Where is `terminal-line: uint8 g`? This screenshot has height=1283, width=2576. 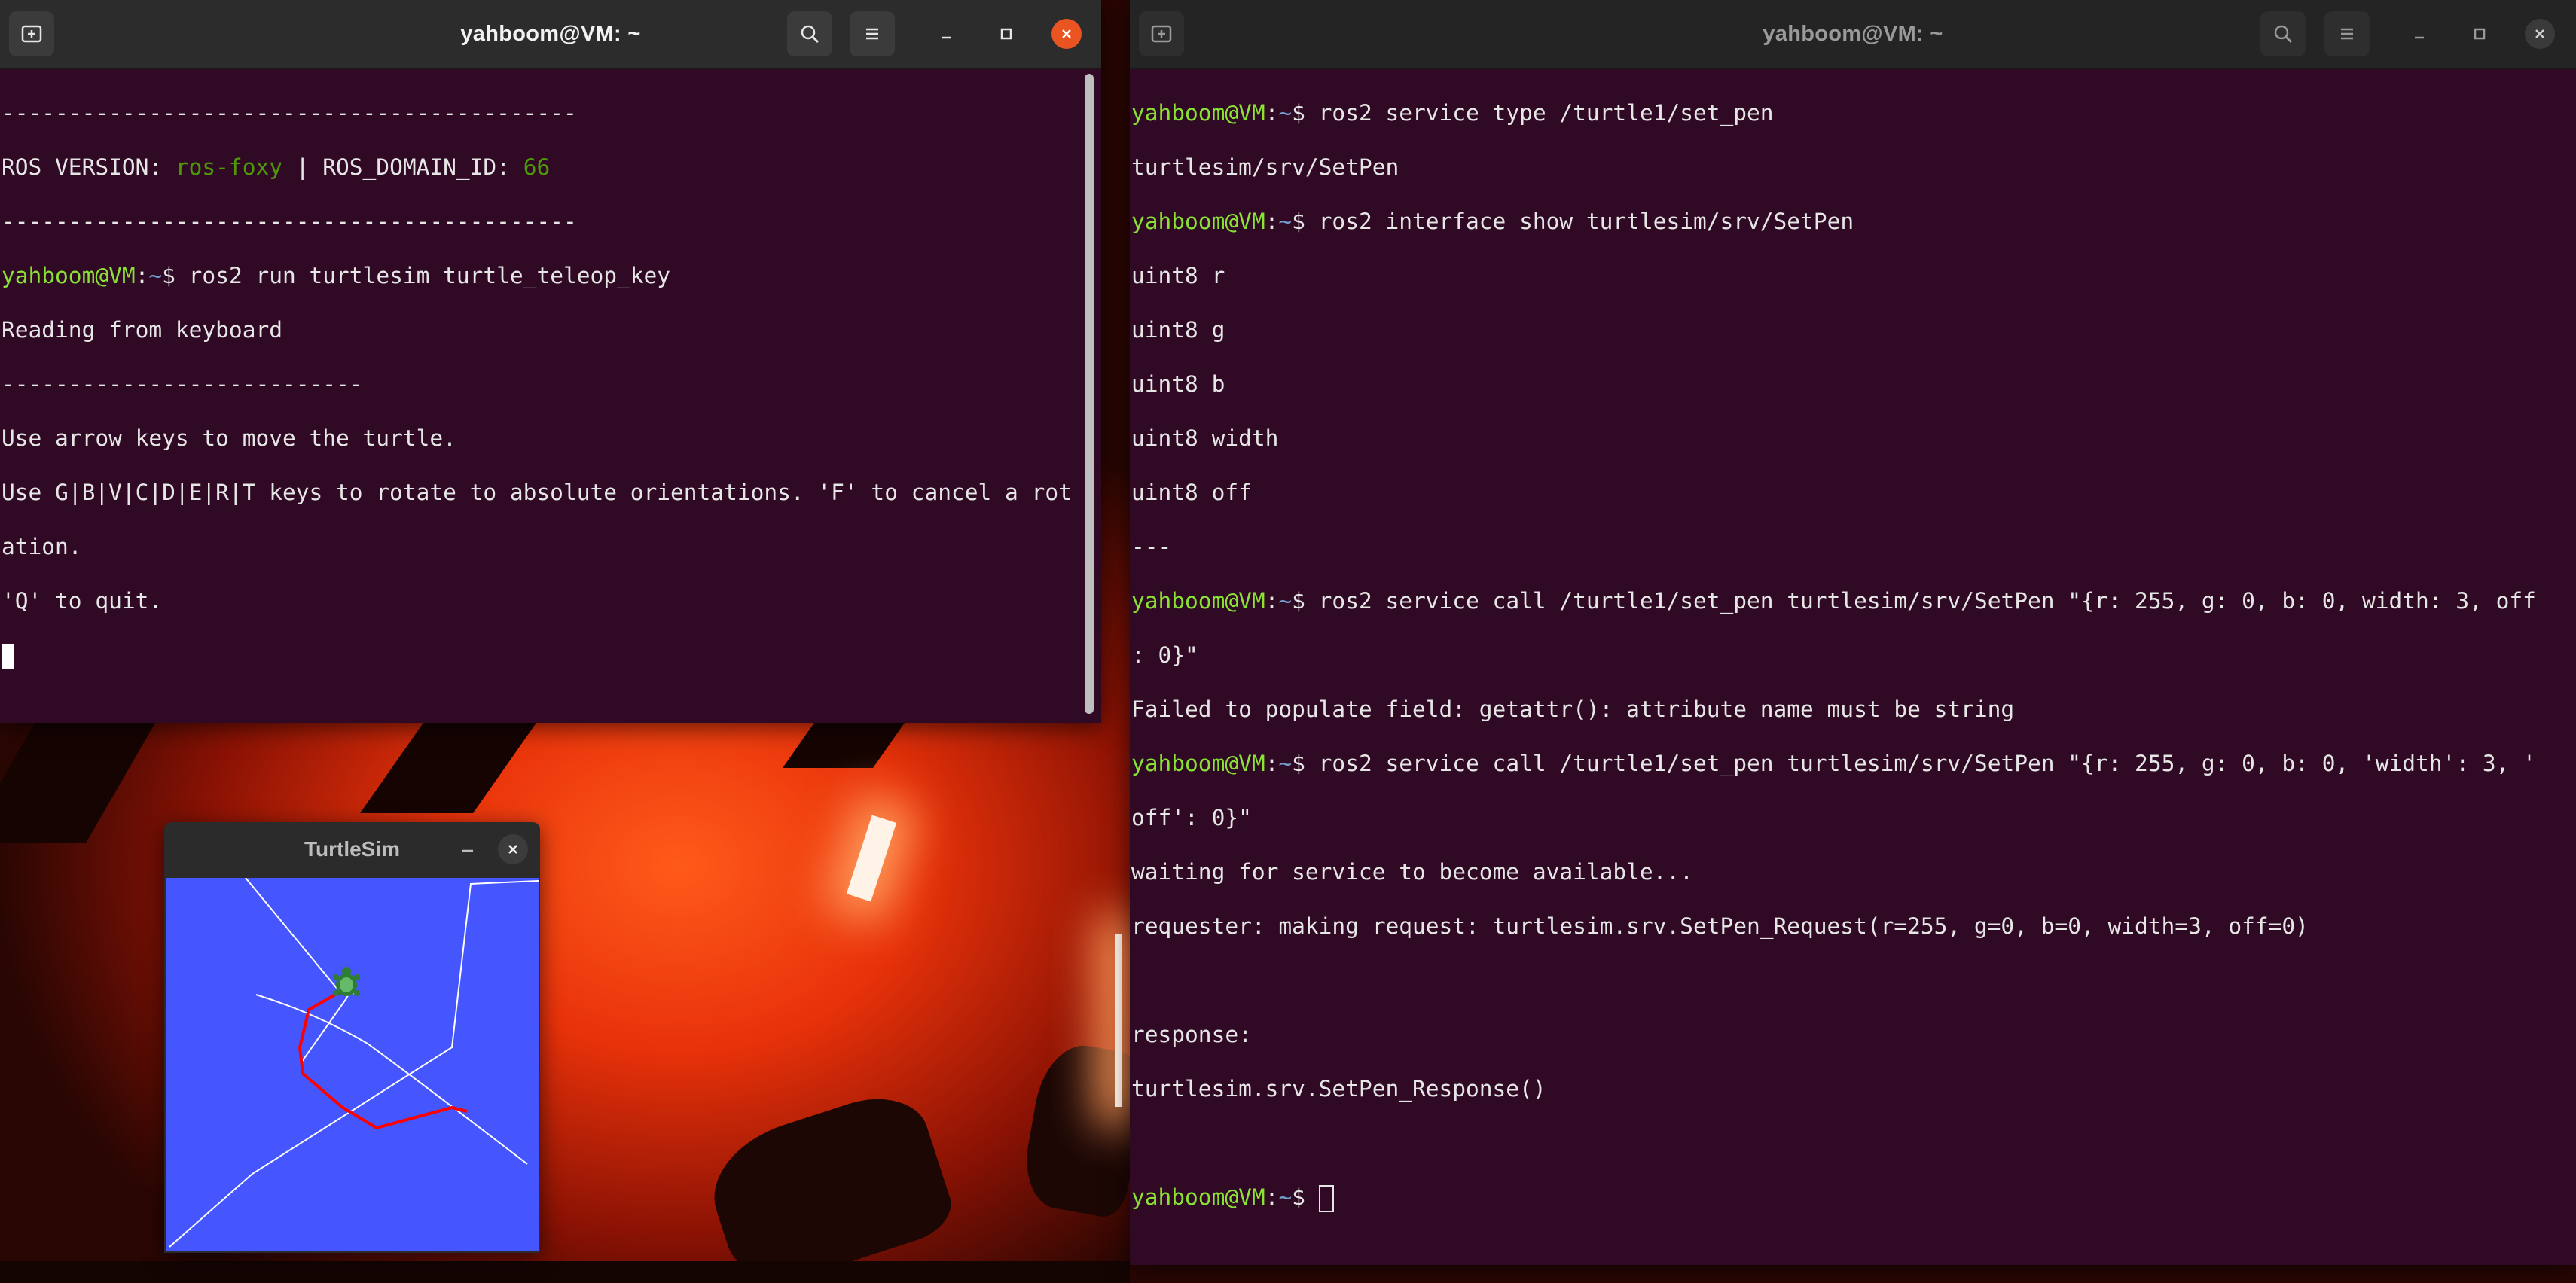
terminal-line: uint8 g is located at coordinates (1178, 330).